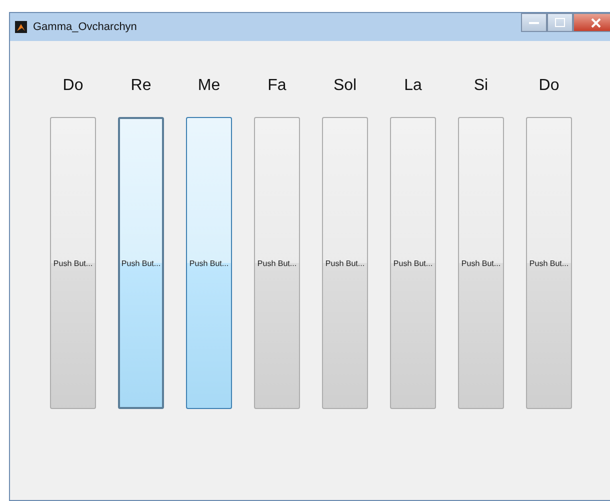 The image size is (610, 501). I want to click on maximize-button, so click(560, 22).